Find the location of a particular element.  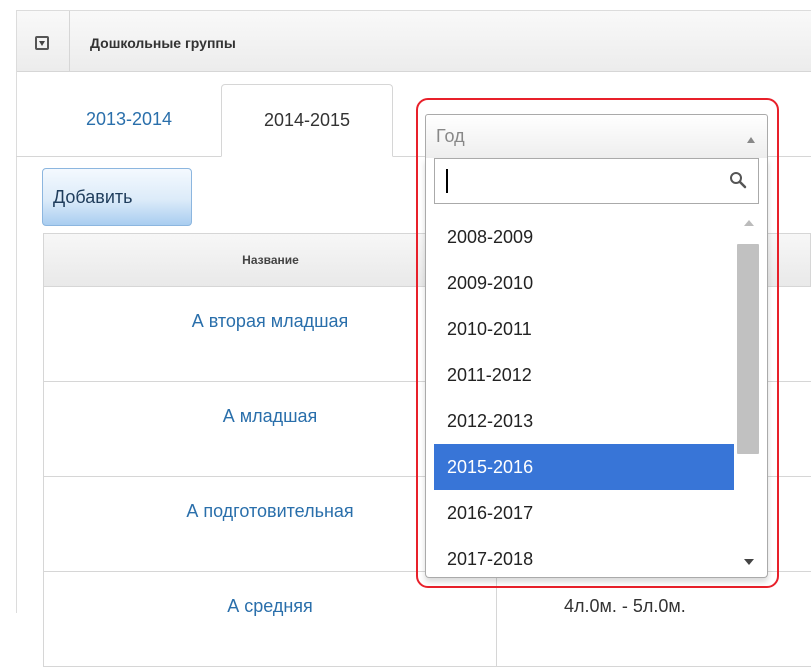

option-2017-2018: 2017-2018 is located at coordinates (584, 555).